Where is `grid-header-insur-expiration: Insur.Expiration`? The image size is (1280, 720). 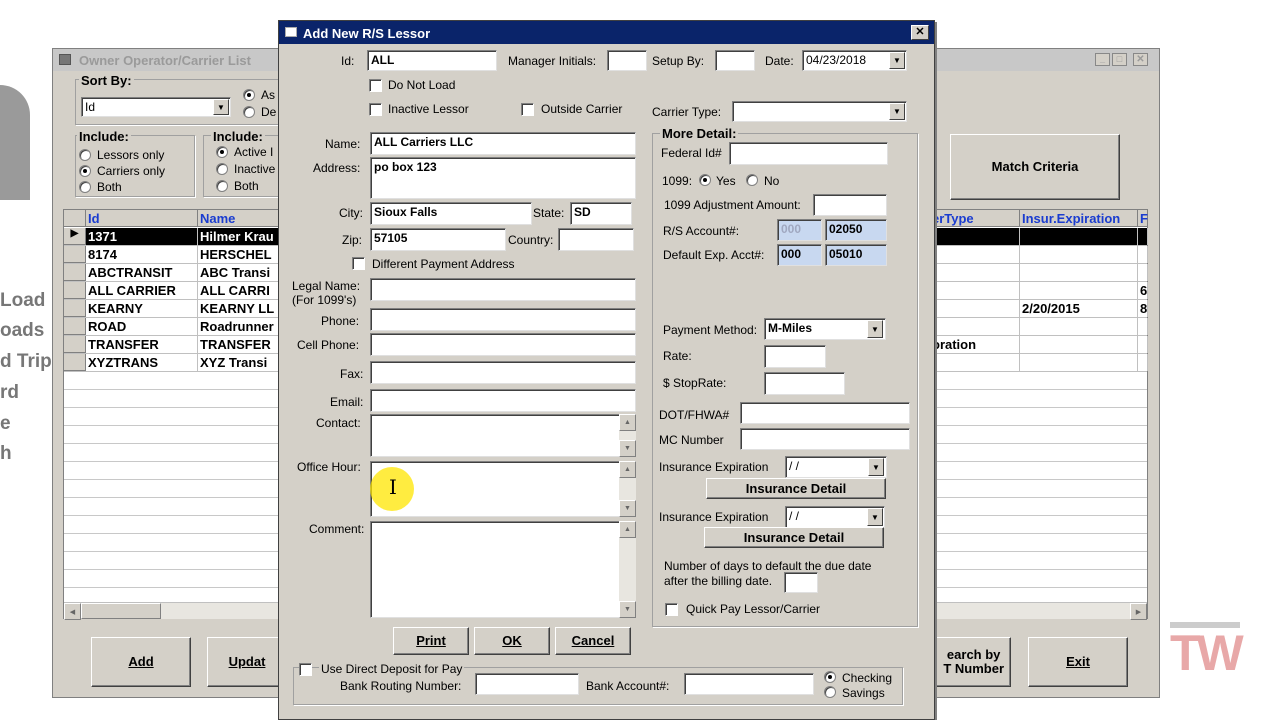
grid-header-insur-expiration: Insur.Expiration is located at coordinates (1079, 218).